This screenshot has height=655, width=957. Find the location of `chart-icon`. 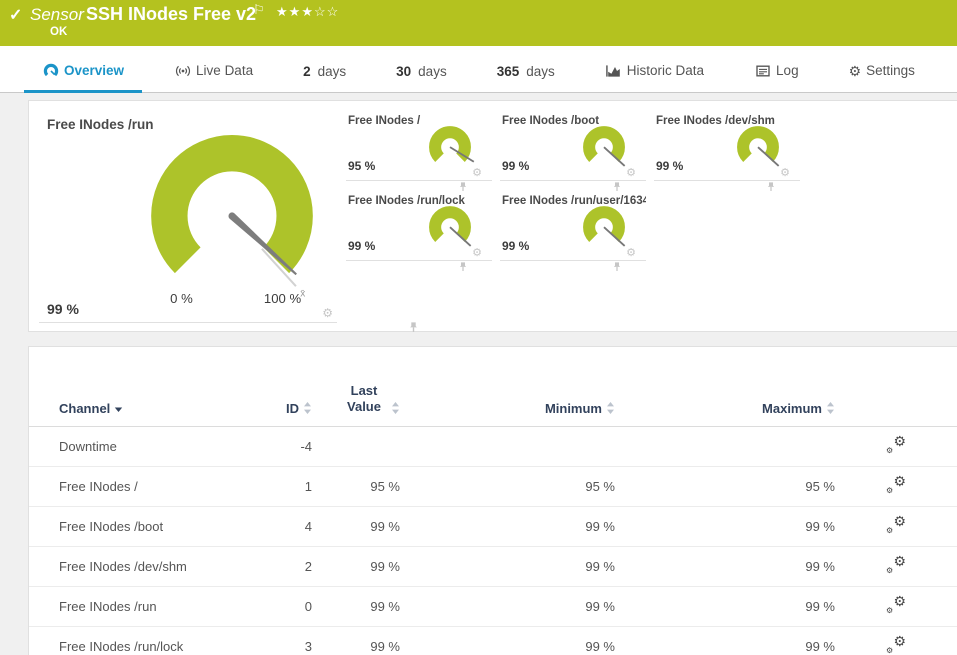

chart-icon is located at coordinates (613, 70).